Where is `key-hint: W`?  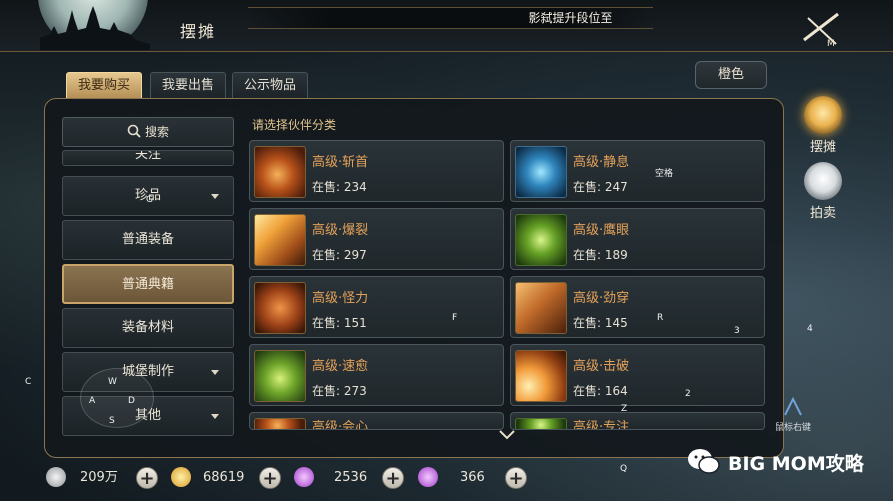
key-hint: W is located at coordinates (112, 382).